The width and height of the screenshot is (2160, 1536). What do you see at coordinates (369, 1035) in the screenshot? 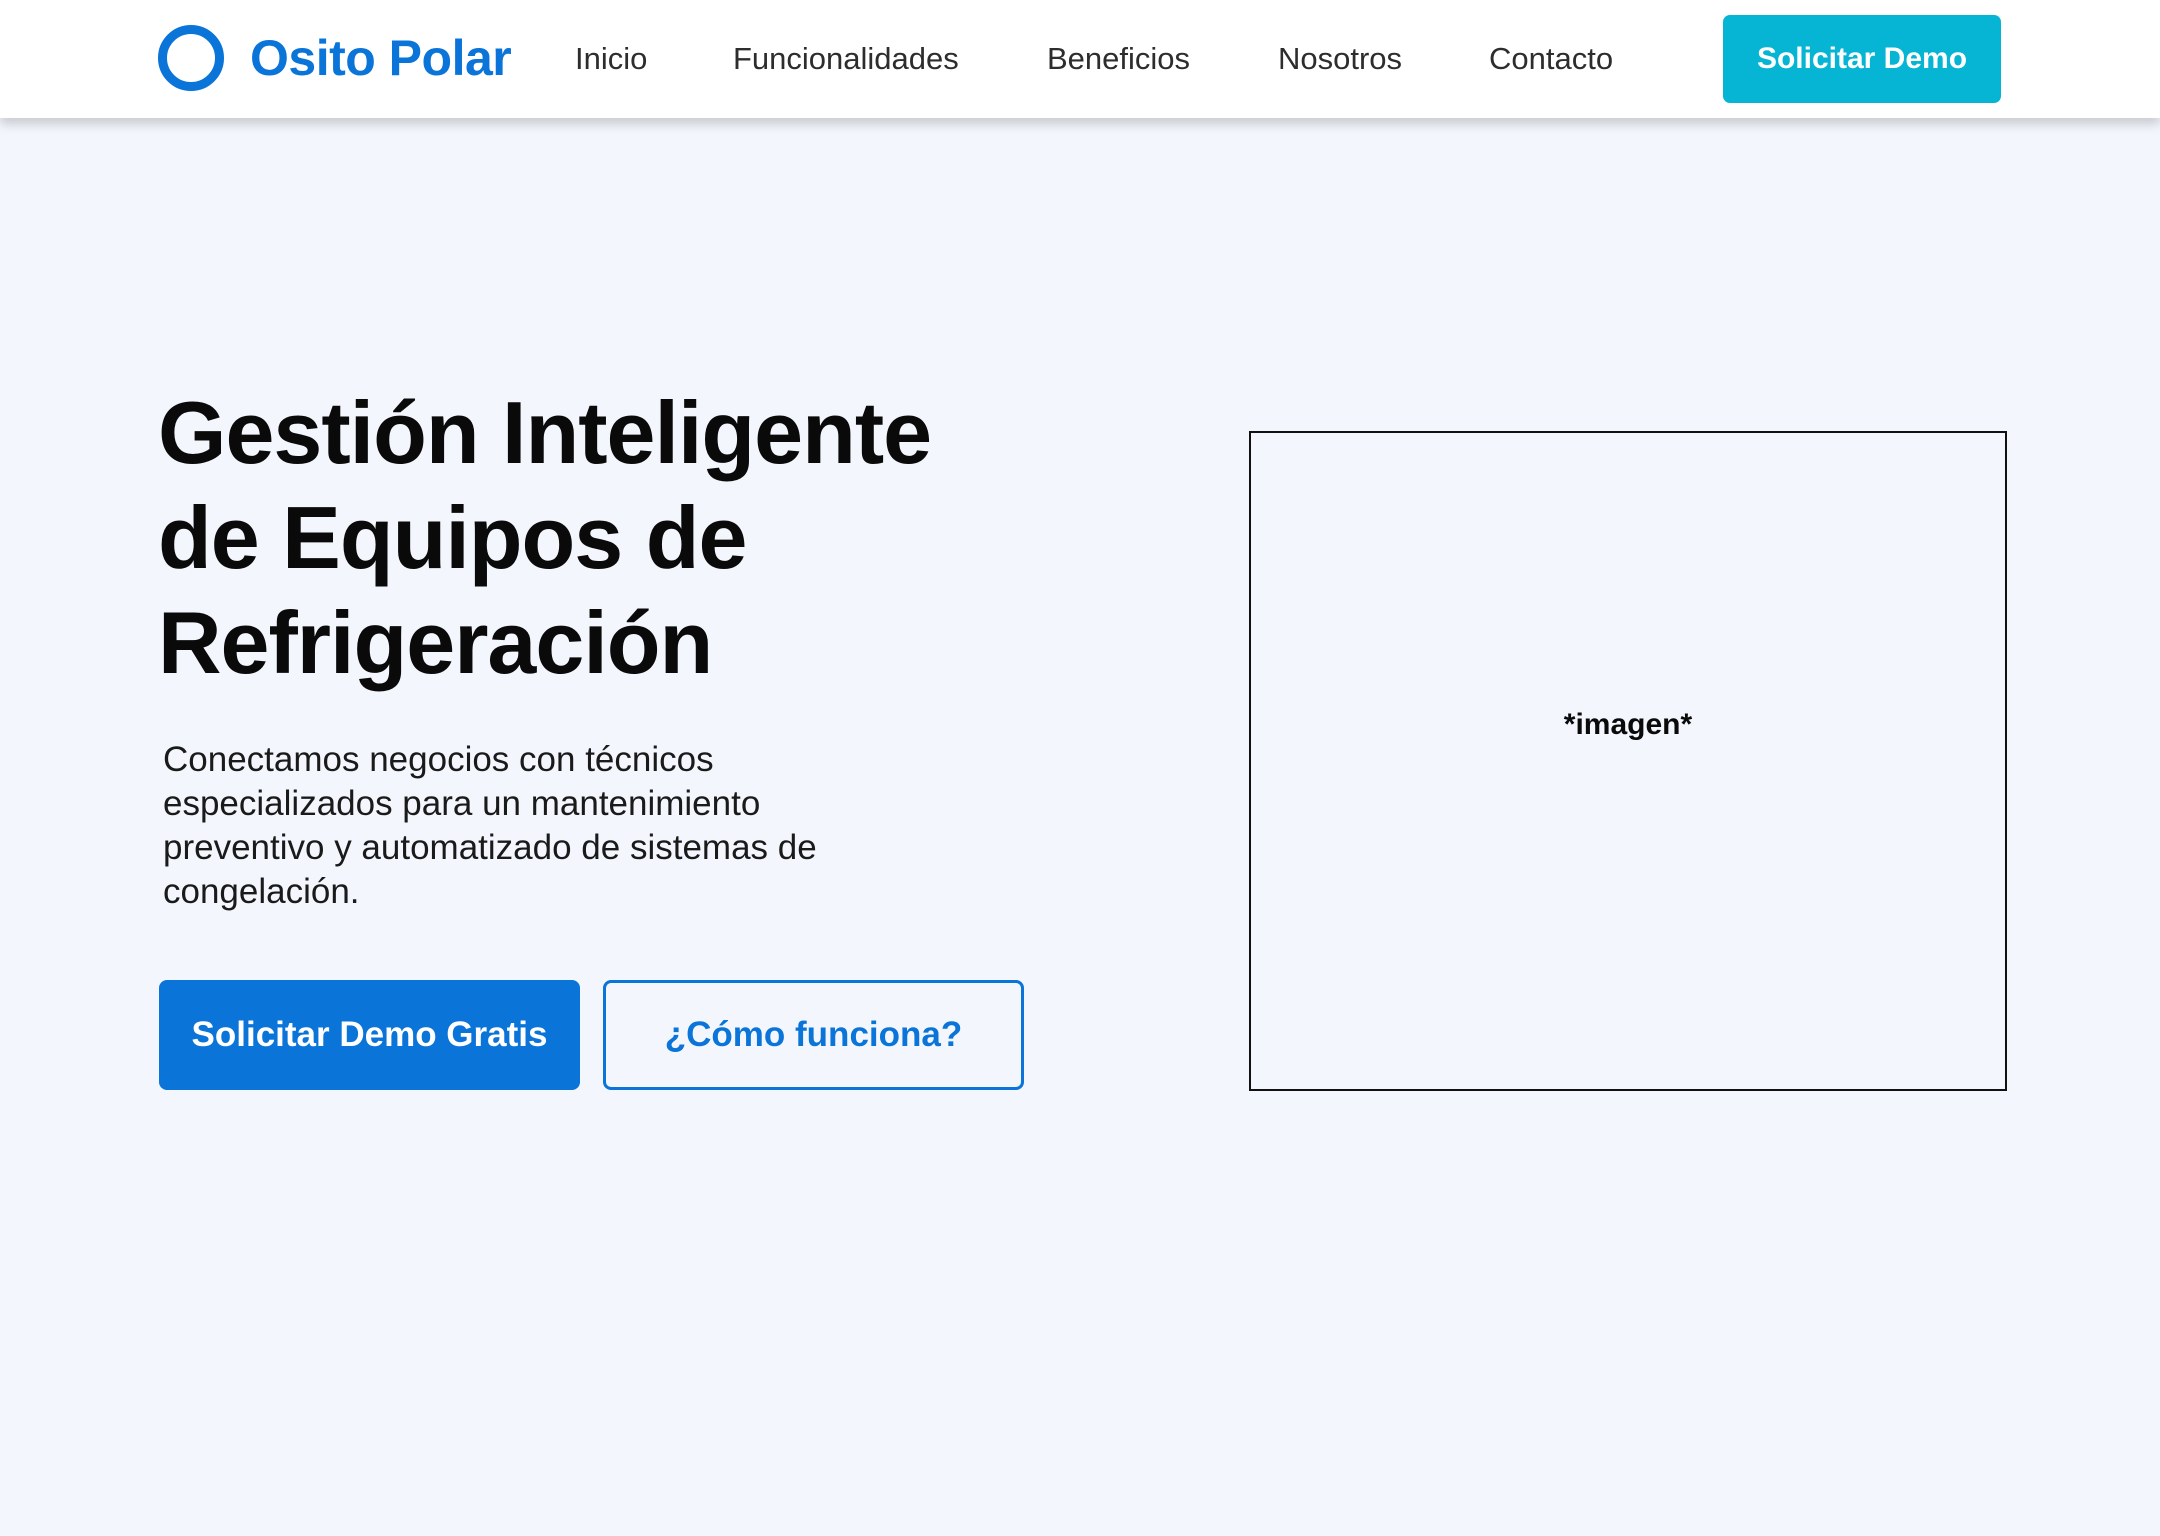
I see `request-demo-button: Solicitar Demo Gratis` at bounding box center [369, 1035].